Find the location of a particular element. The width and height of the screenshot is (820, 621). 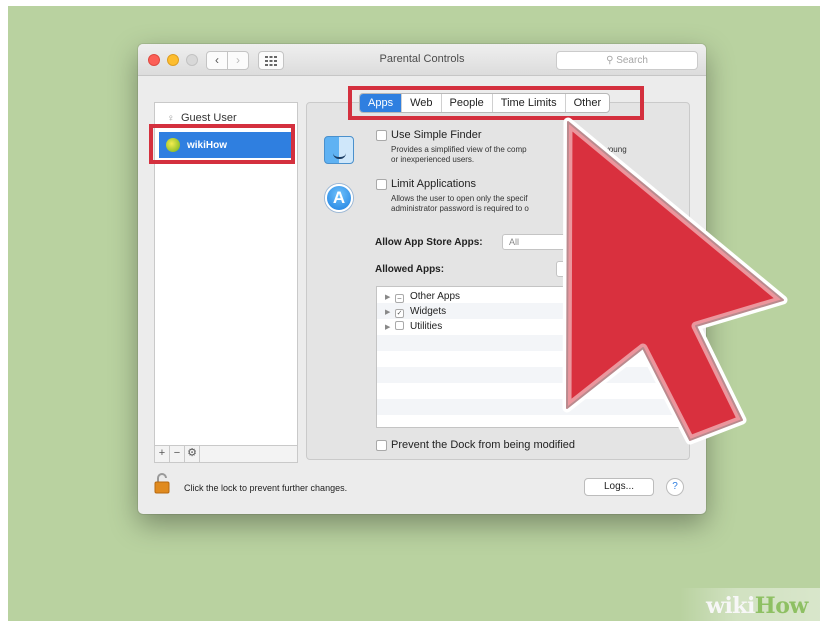

prevent-dock-checkbox is located at coordinates (381, 445).